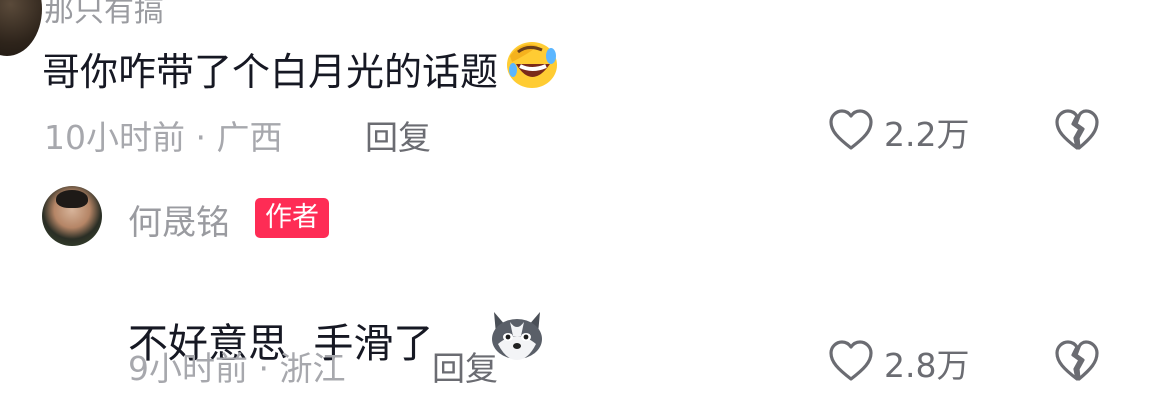 The image size is (1152, 418). I want to click on husky-dog-icon, so click(491, 340).